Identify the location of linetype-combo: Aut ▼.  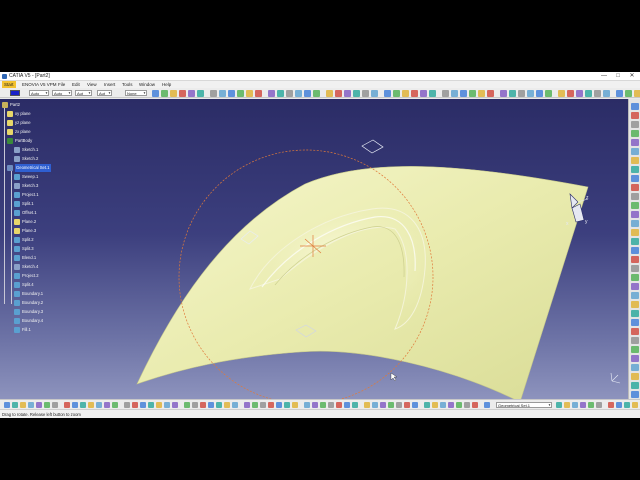
(83, 93).